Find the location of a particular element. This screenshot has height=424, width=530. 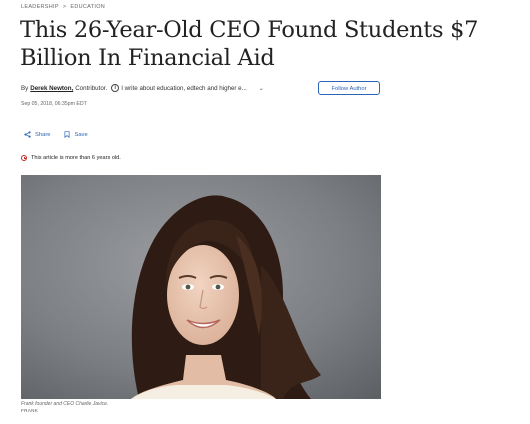

chevron-down-icon: ⌄ is located at coordinates (261, 88).